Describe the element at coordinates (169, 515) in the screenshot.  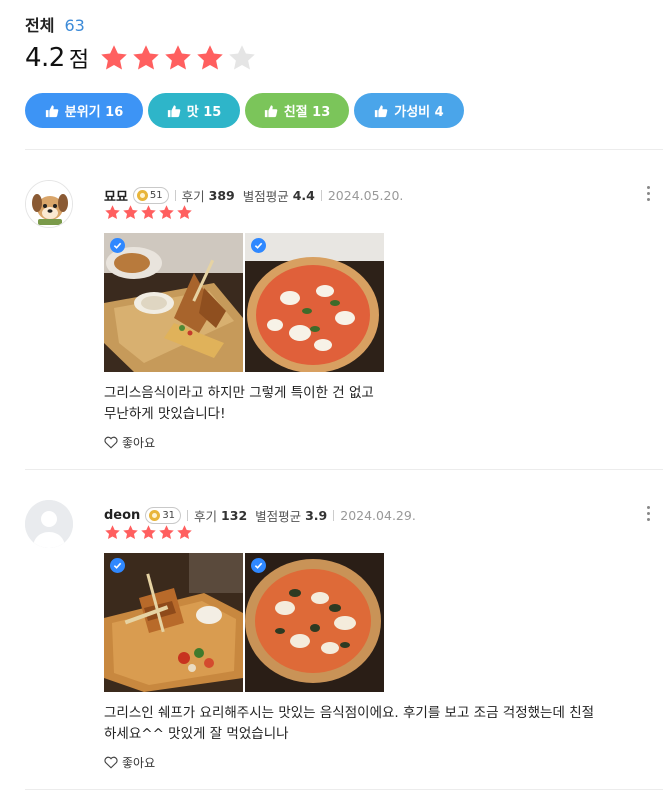
I see `level-value: 31` at that location.